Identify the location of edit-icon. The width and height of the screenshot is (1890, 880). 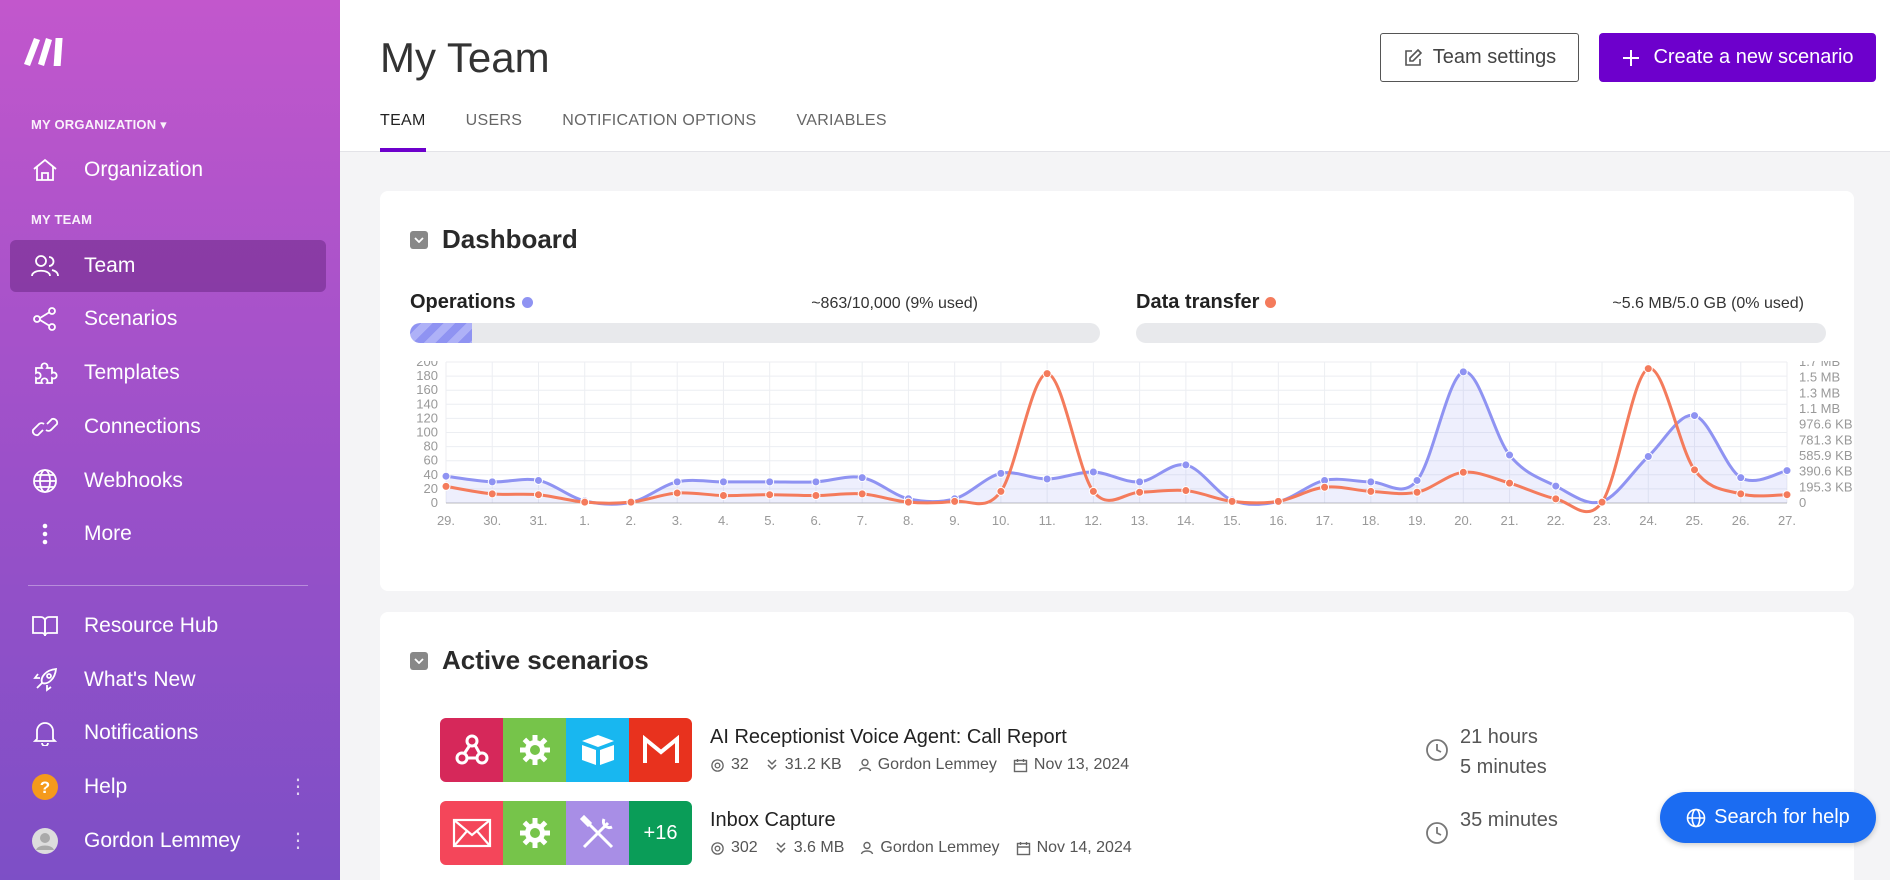
(1413, 57).